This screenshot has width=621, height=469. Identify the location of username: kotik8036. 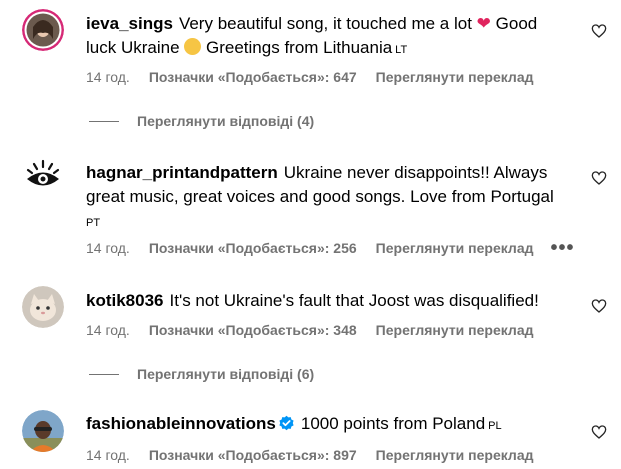
(125, 300).